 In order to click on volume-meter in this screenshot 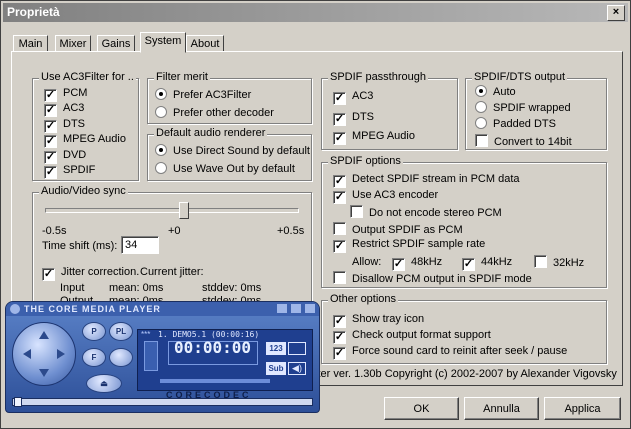, I will do `click(151, 356)`.